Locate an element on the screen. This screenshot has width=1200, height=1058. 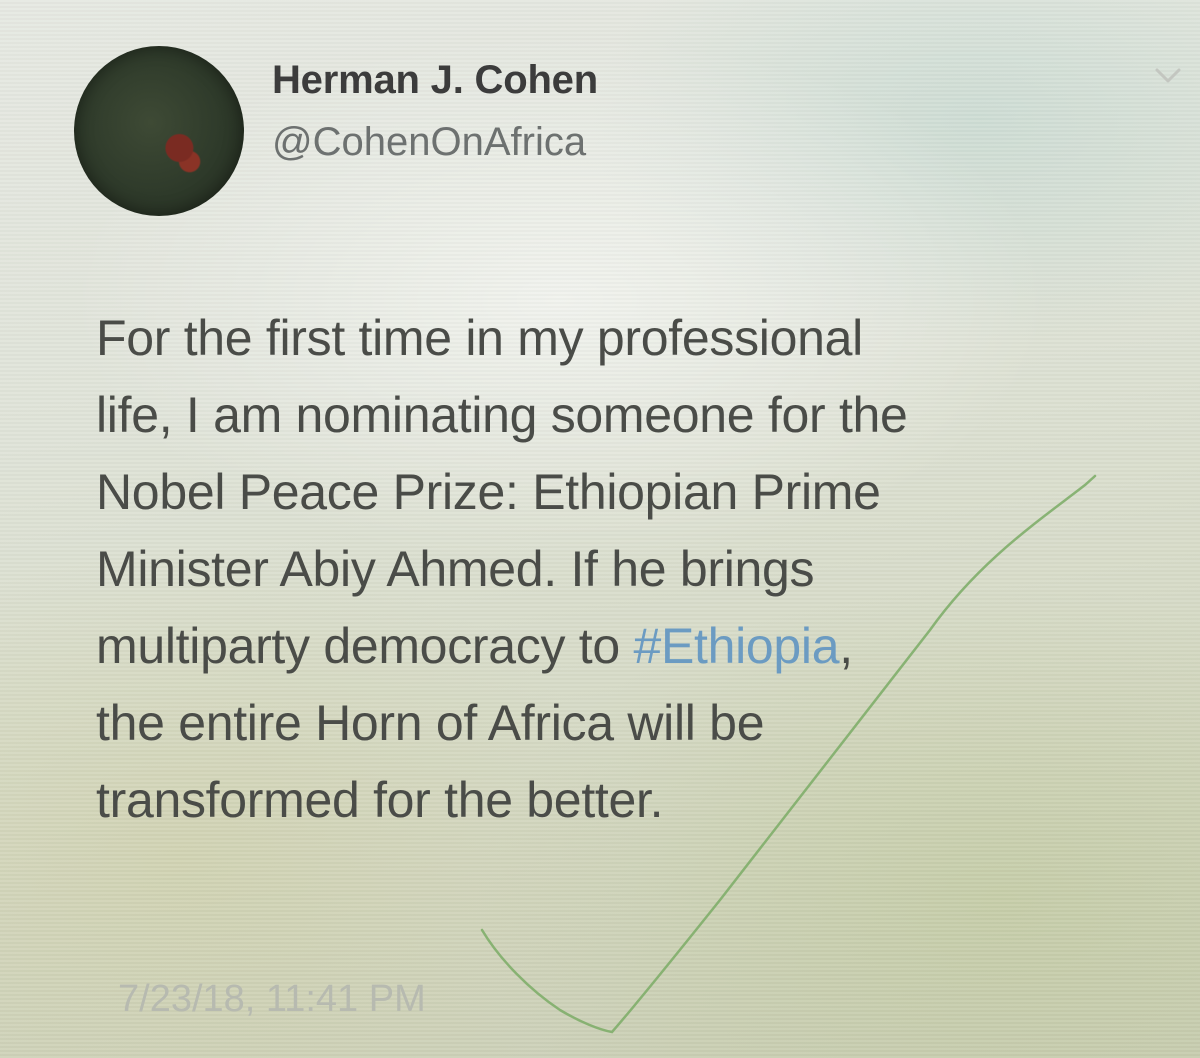
tweet-body-line: Minister Abiy Ahmed. If he brings is located at coordinates (455, 569).